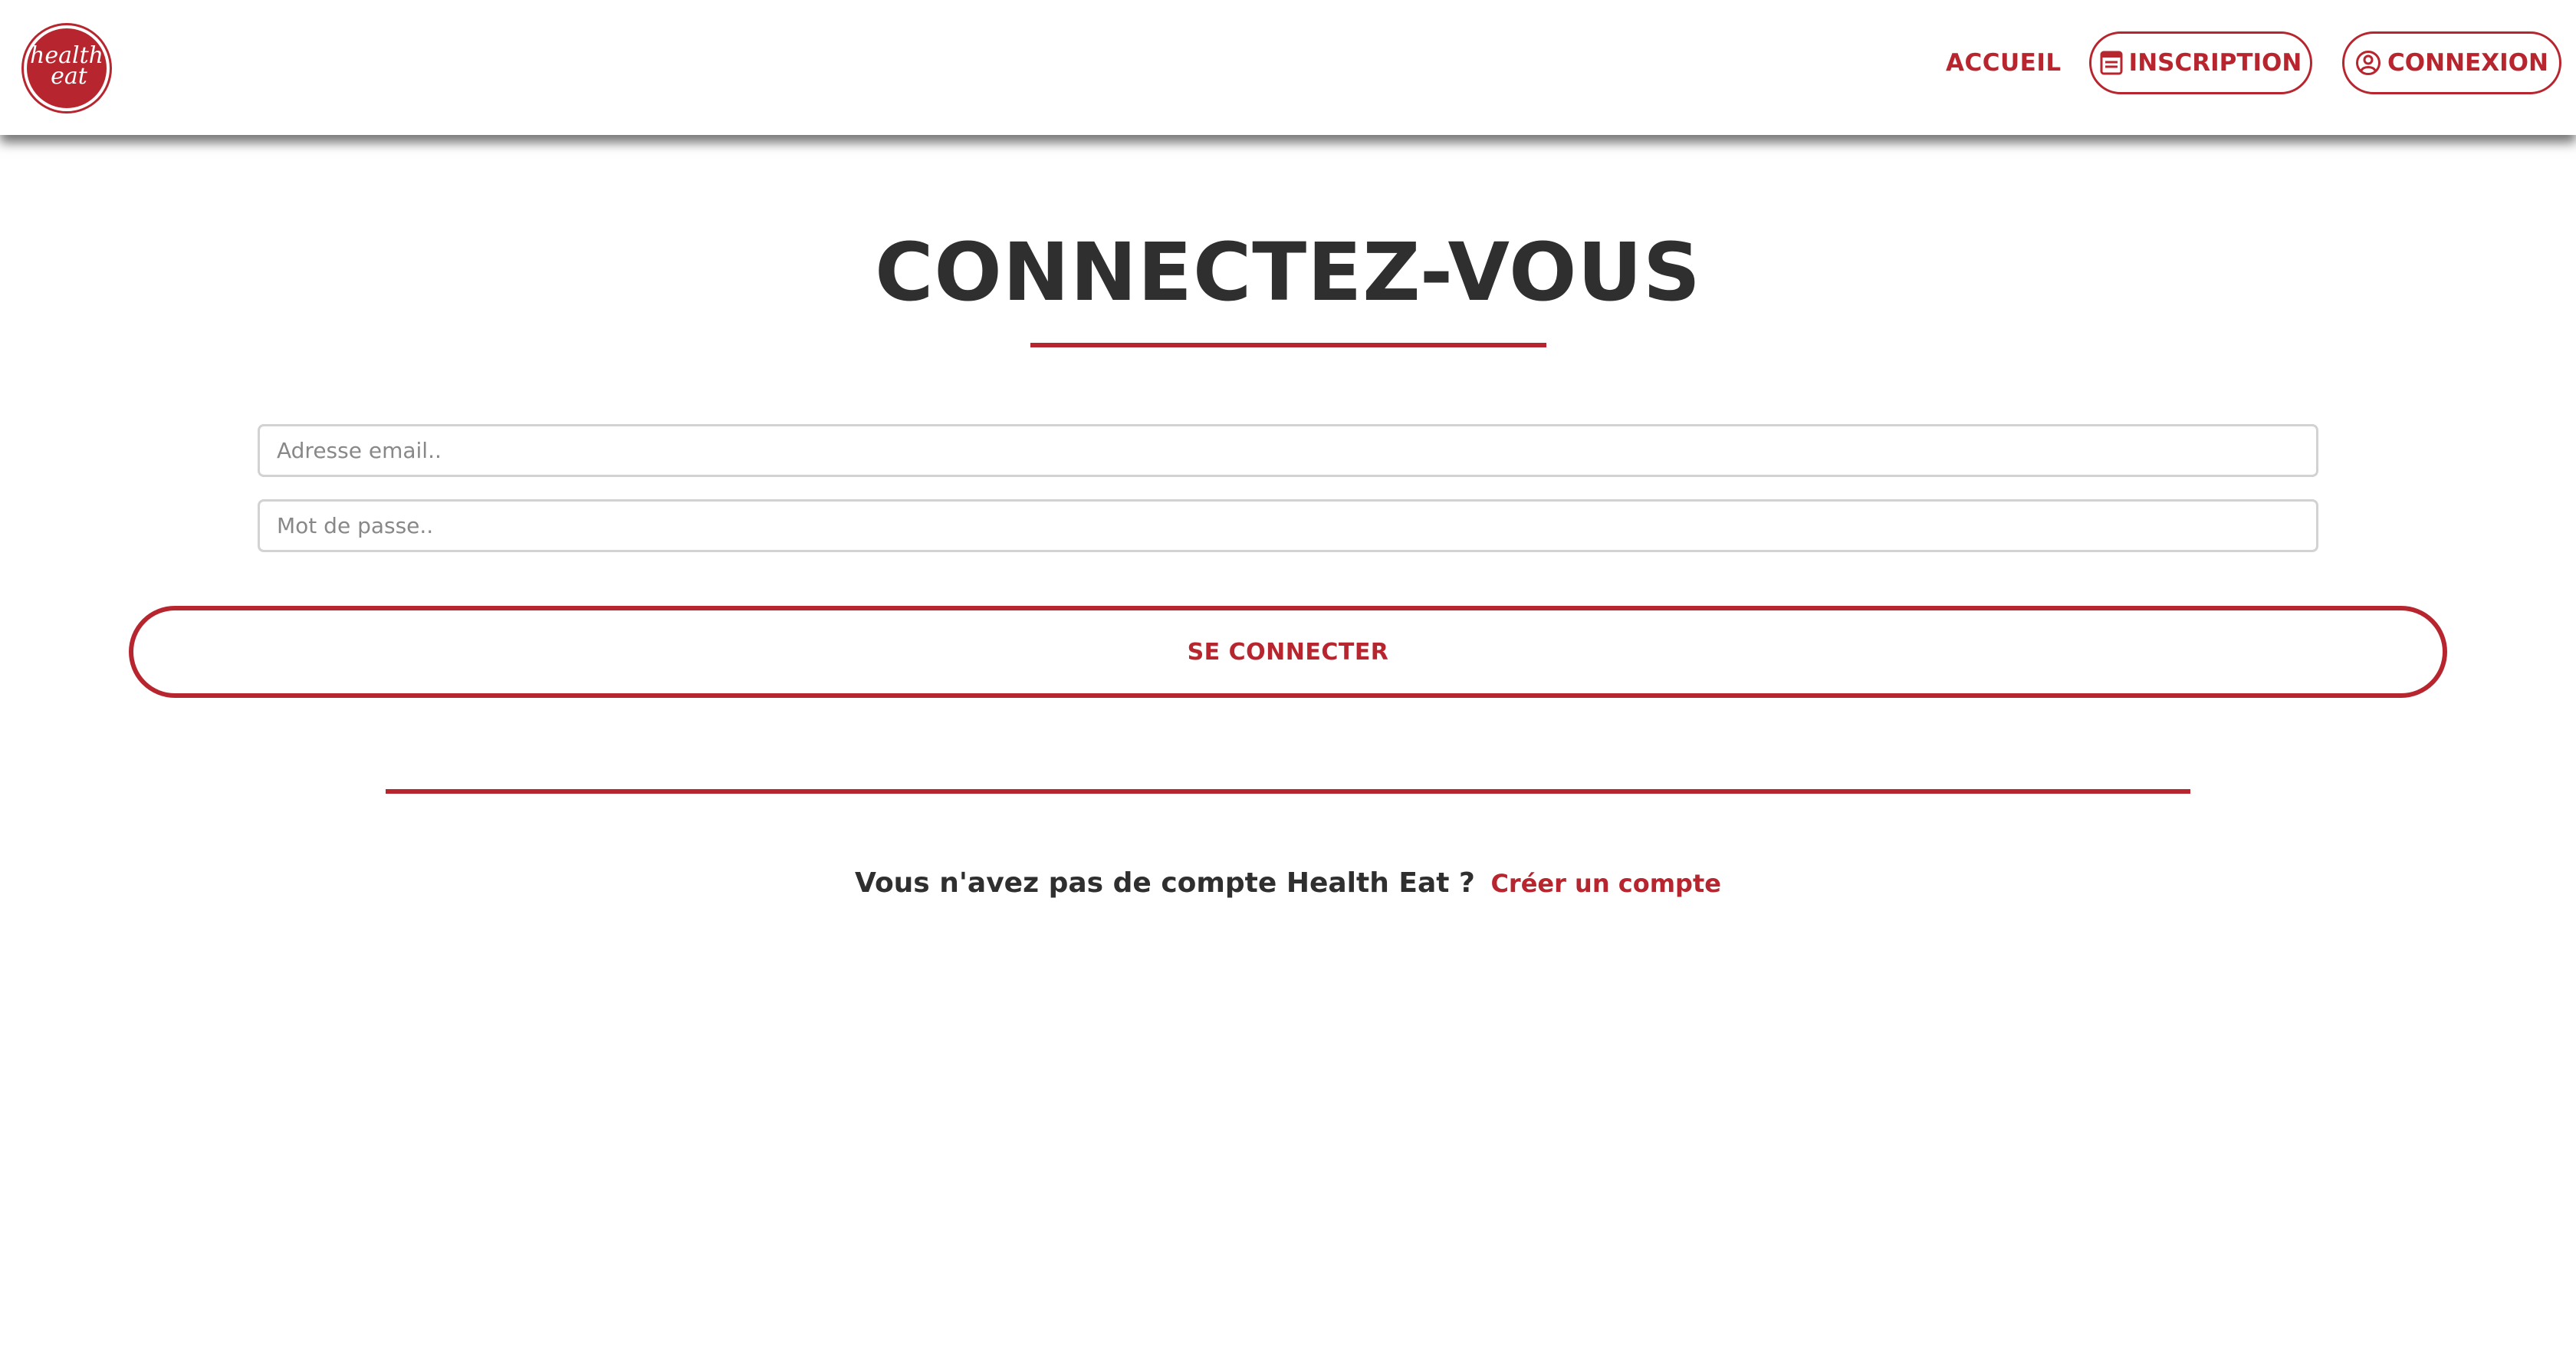 Image resolution: width=2576 pixels, height=1362 pixels. I want to click on top-navbar: health eat ACCUEIL INSCRIPTION CONNEXION, so click(1288, 67).